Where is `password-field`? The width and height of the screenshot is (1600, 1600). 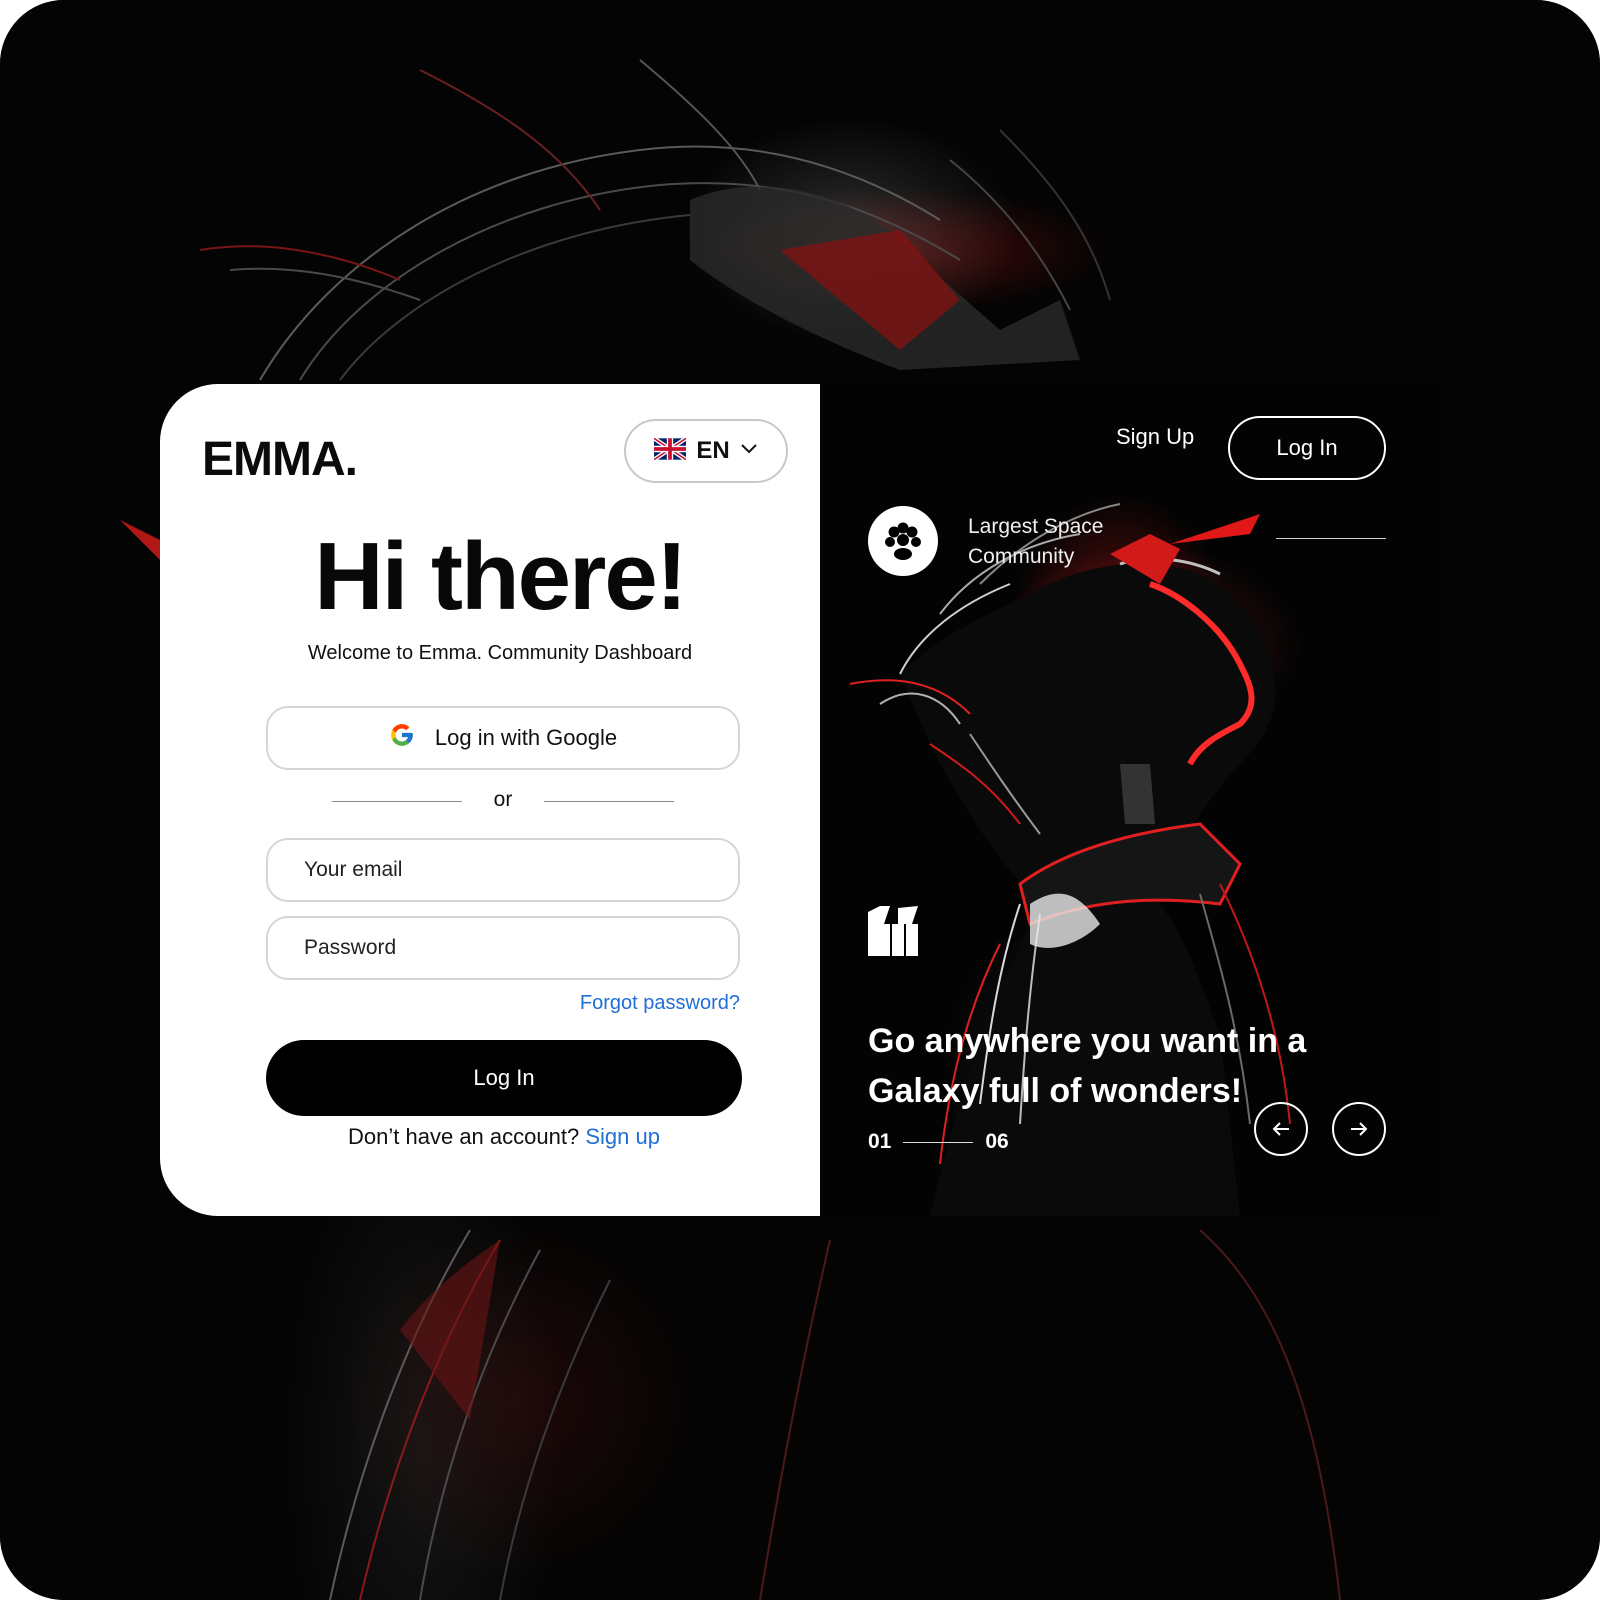
password-field is located at coordinates (503, 948).